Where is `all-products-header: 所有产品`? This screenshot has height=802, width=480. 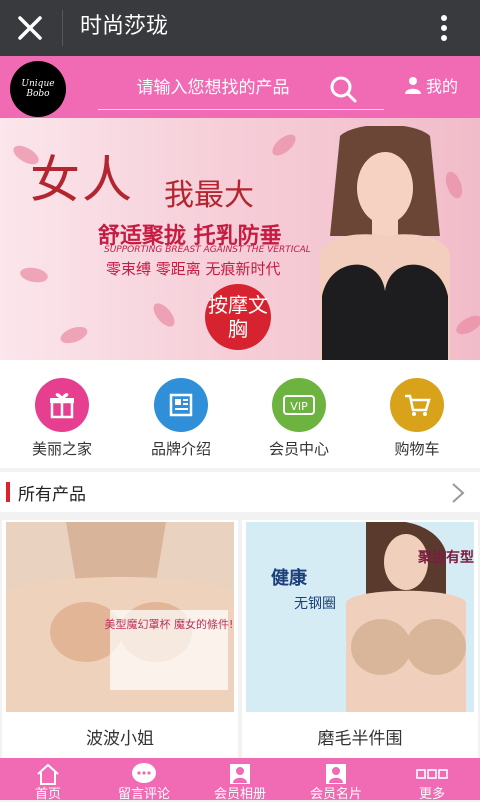
all-products-header: 所有产品 is located at coordinates (240, 492).